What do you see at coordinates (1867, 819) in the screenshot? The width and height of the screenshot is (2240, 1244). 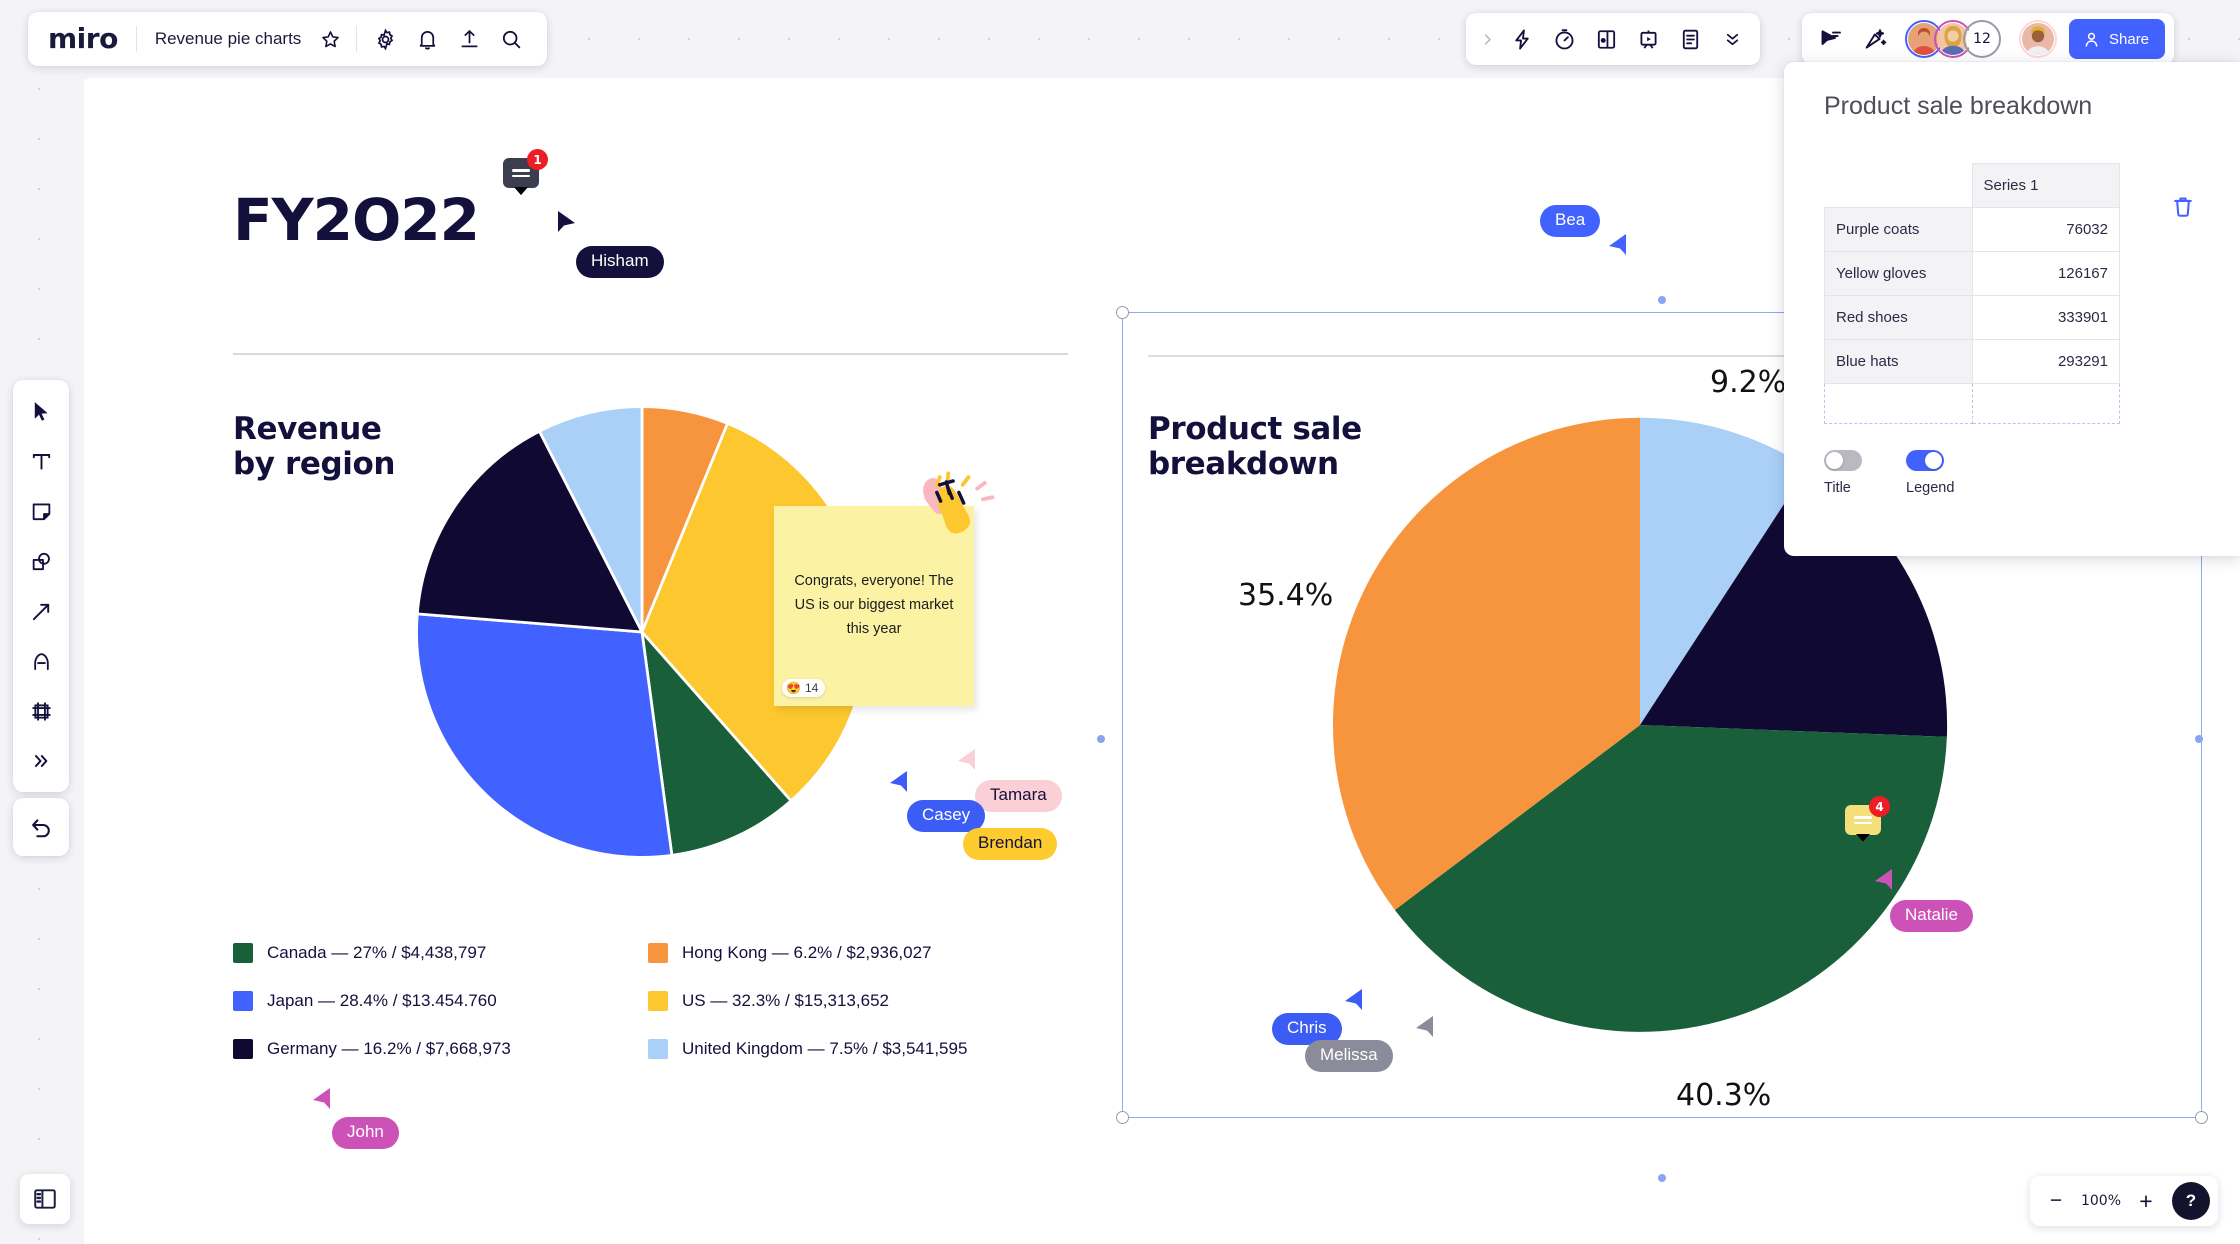 I see `comment-pin-chart: 4` at bounding box center [1867, 819].